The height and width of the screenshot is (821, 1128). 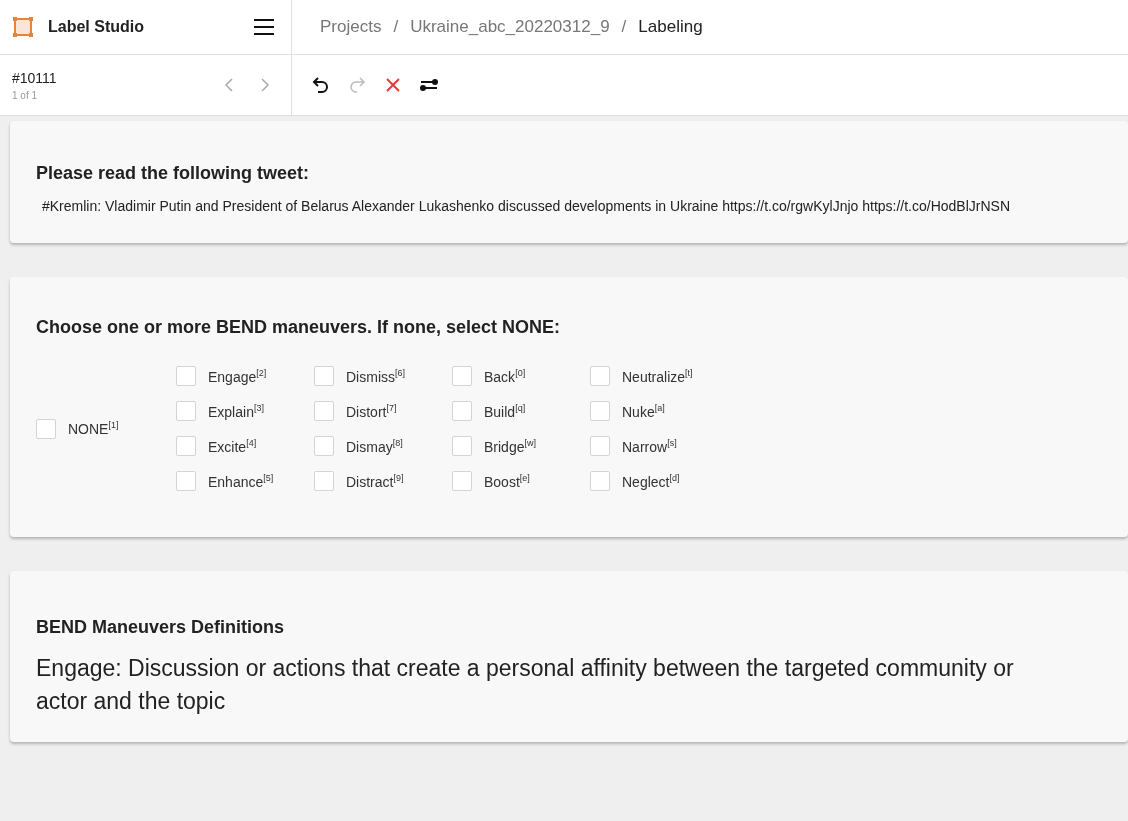 What do you see at coordinates (96, 27) in the screenshot?
I see `app-name: Label Studio` at bounding box center [96, 27].